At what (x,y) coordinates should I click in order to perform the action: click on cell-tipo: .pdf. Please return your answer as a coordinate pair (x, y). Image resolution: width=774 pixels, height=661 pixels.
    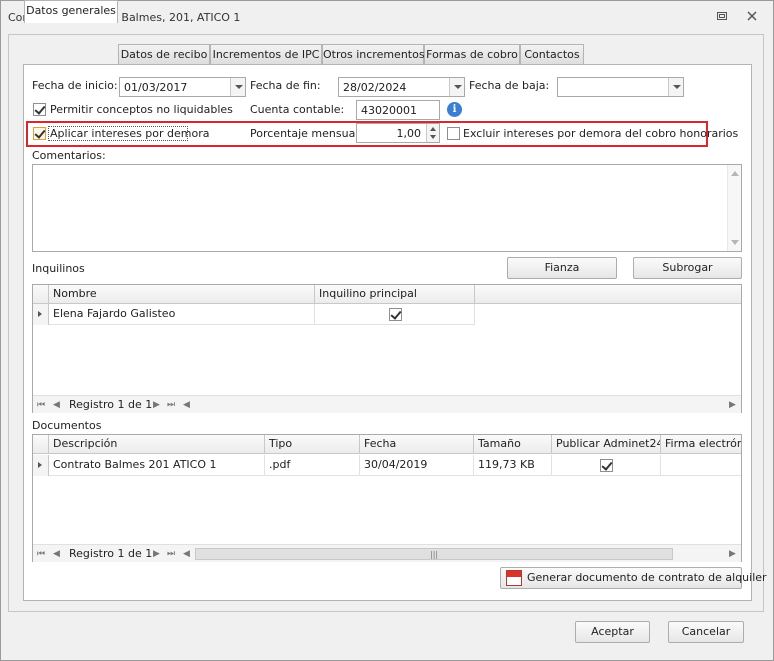
    Looking at the image, I should click on (312, 465).